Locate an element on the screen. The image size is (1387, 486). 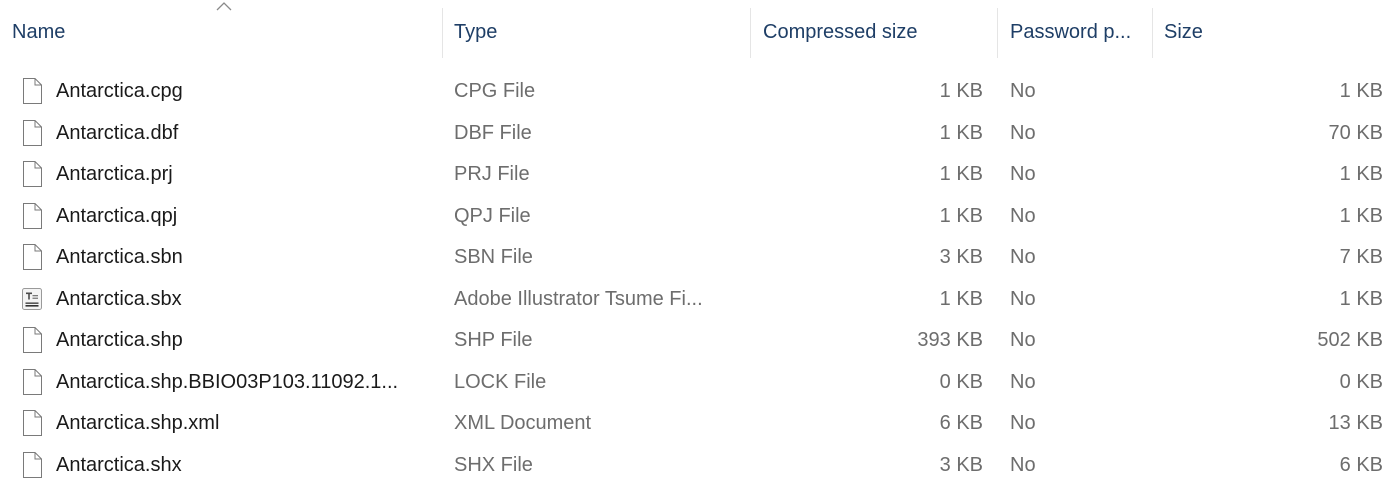
file-type: XML Document is located at coordinates (523, 423).